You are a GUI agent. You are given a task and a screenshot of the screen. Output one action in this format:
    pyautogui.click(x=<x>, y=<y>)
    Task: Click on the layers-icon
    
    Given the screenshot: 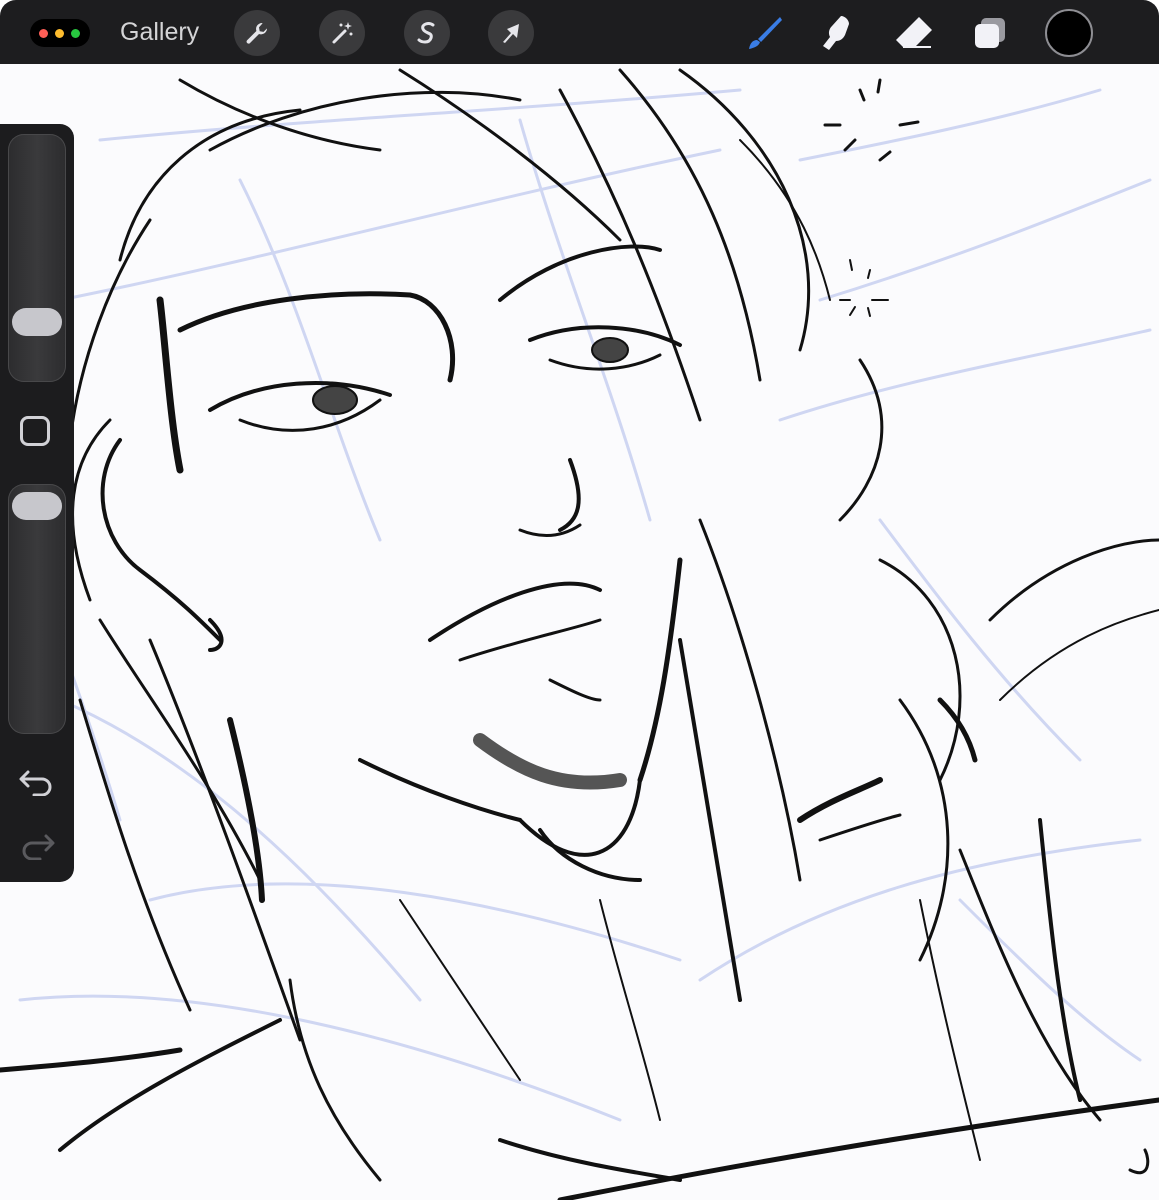 What is the action you would take?
    pyautogui.click(x=990, y=33)
    